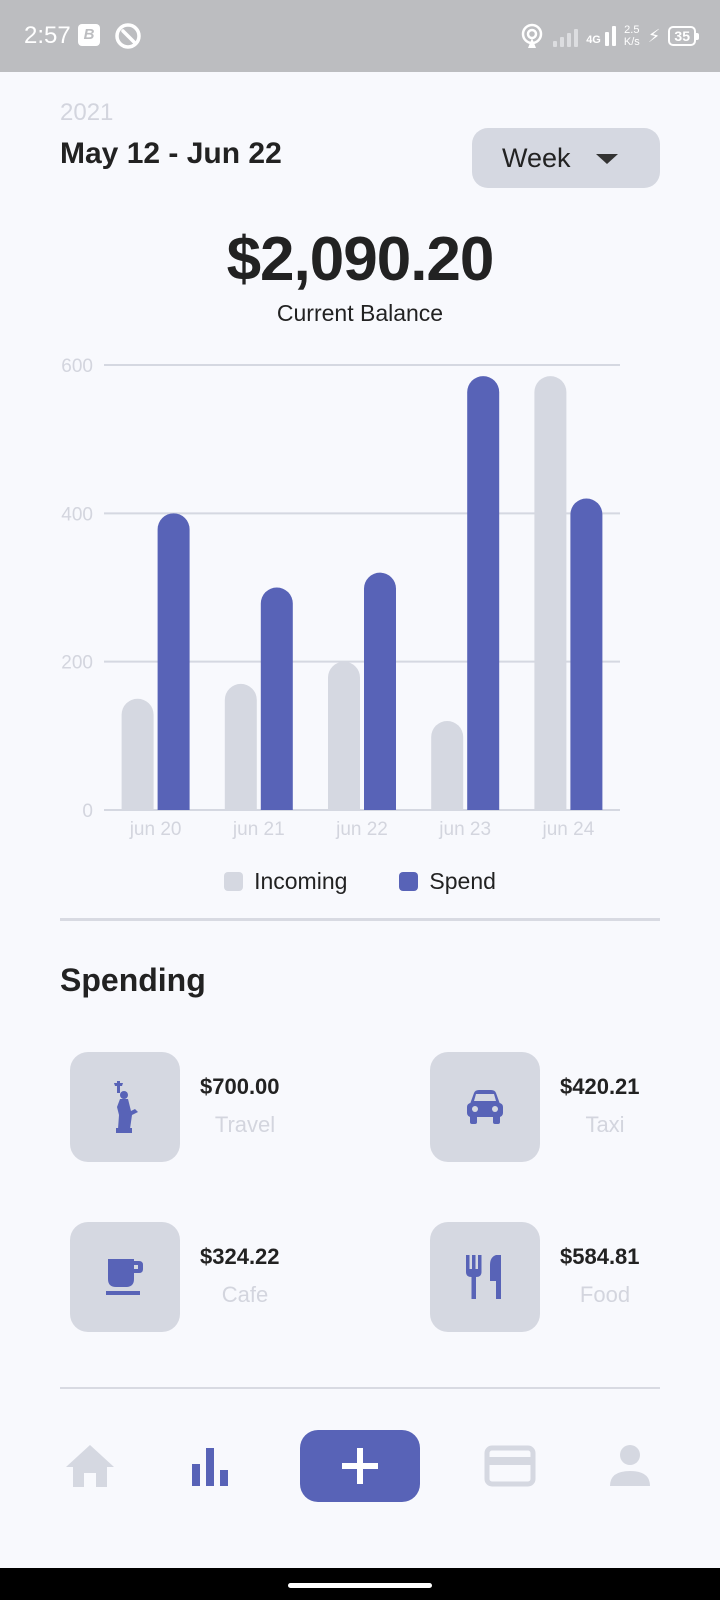  I want to click on spending-amount: $420.21, so click(600, 1086).